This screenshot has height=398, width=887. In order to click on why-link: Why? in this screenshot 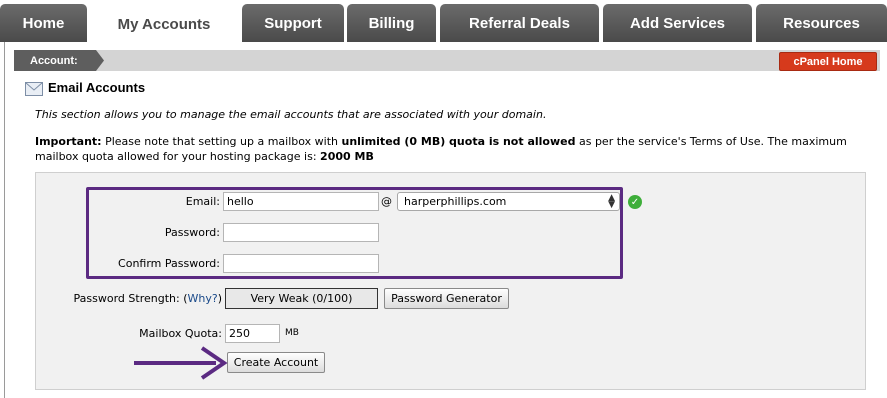, I will do `click(203, 298)`.